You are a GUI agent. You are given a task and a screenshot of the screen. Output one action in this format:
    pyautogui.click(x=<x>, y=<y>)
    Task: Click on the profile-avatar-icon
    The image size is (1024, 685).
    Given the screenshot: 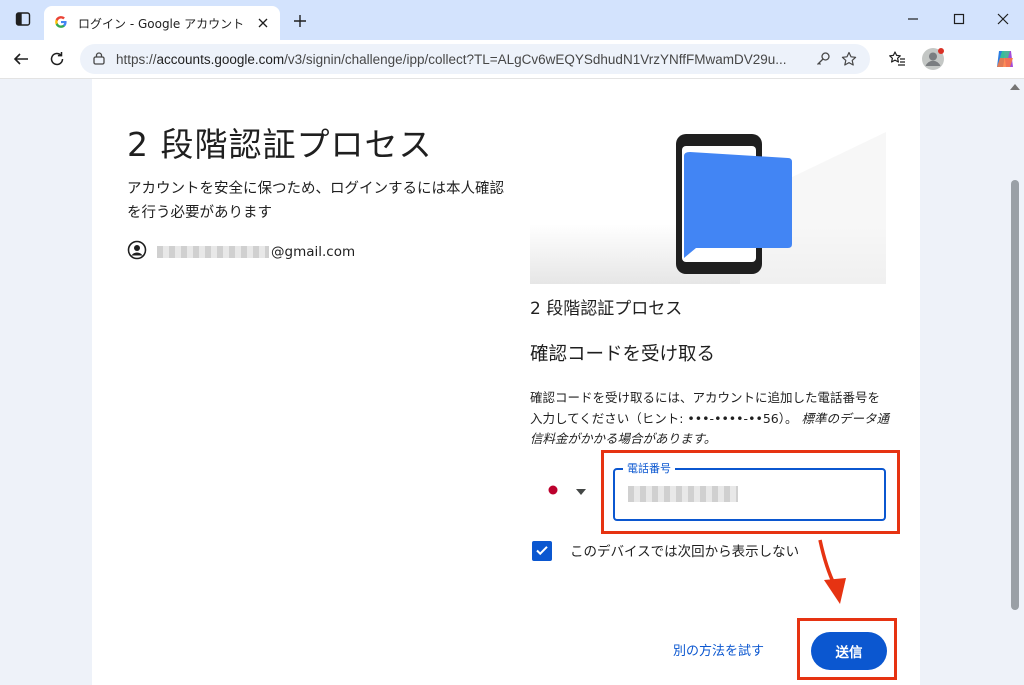 What is the action you would take?
    pyautogui.click(x=933, y=59)
    